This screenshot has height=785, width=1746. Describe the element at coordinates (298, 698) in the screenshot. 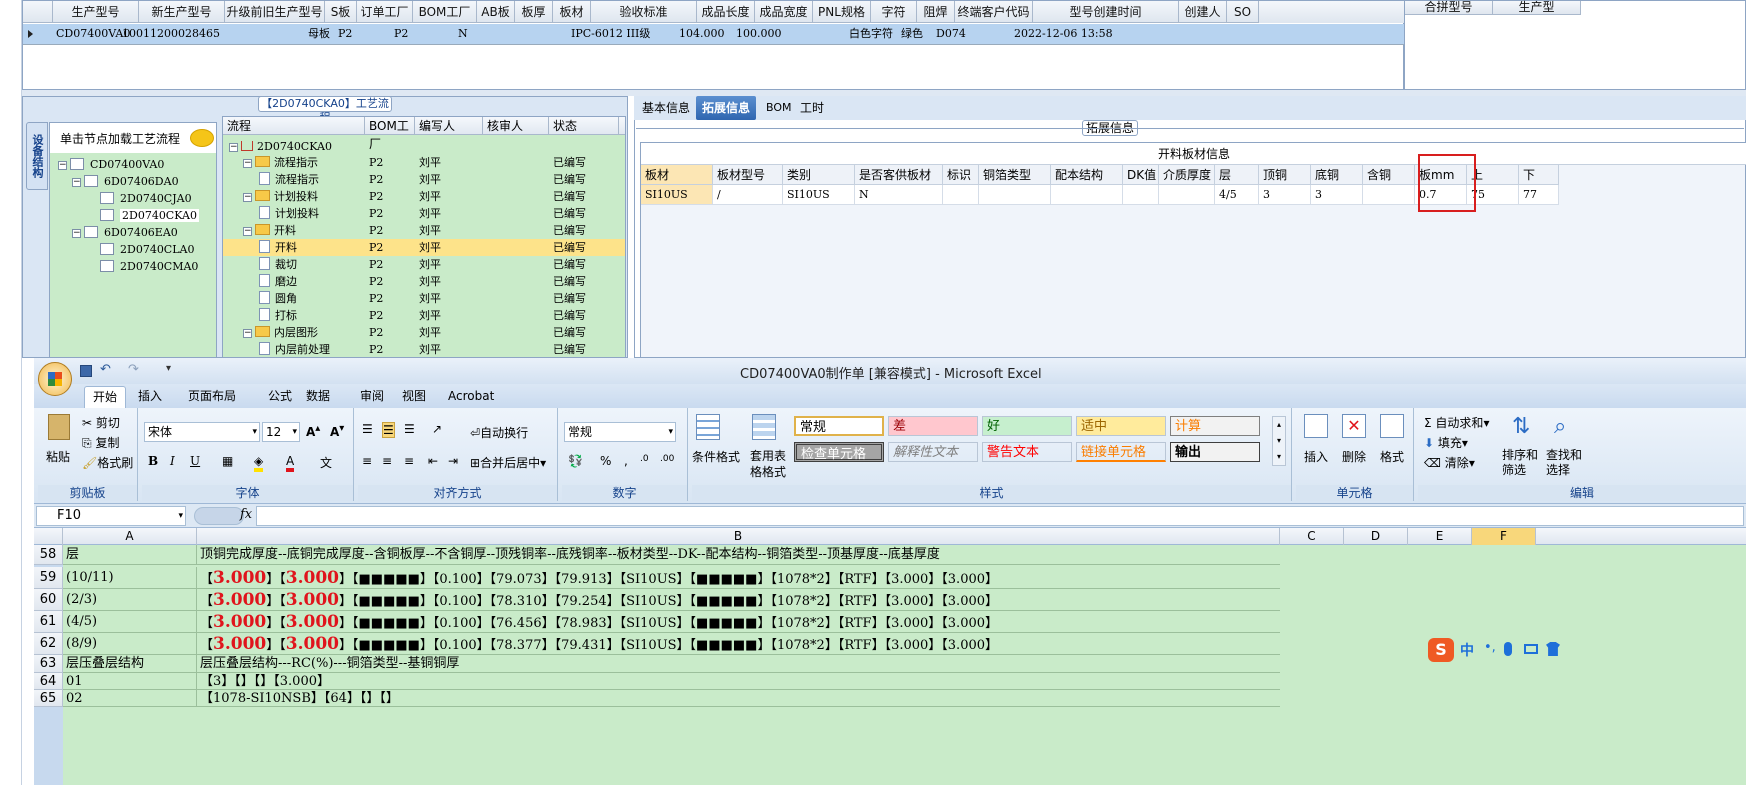

I see `cell-b: 【1078-SI10NSB】【64】【】【】` at that location.